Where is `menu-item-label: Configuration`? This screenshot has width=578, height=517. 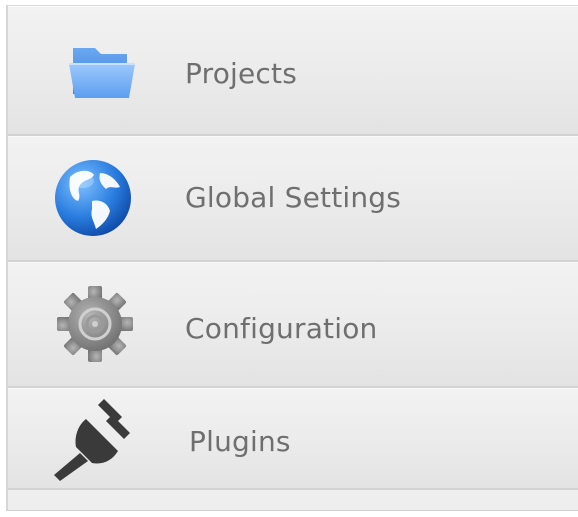
menu-item-label: Configuration is located at coordinates (281, 328).